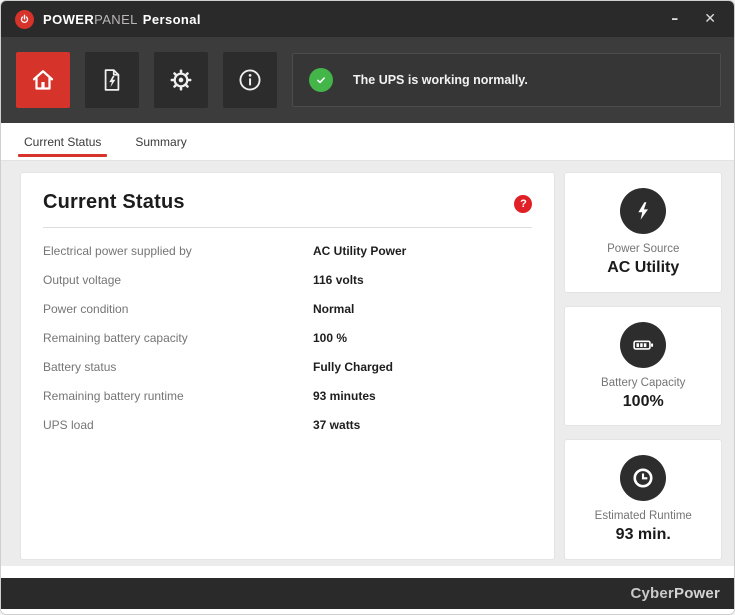  I want to click on card-estimated-runtime: Estimated Runtime 93 min., so click(643, 500).